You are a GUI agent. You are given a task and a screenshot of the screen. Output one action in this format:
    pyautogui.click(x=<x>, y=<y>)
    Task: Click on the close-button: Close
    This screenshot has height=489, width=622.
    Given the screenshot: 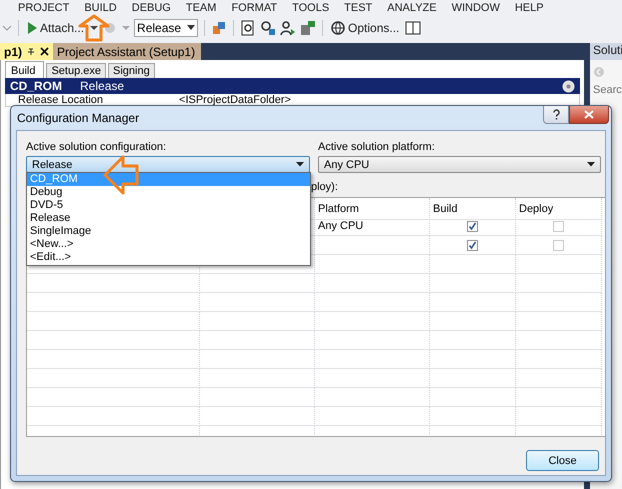 What is the action you would take?
    pyautogui.click(x=562, y=460)
    